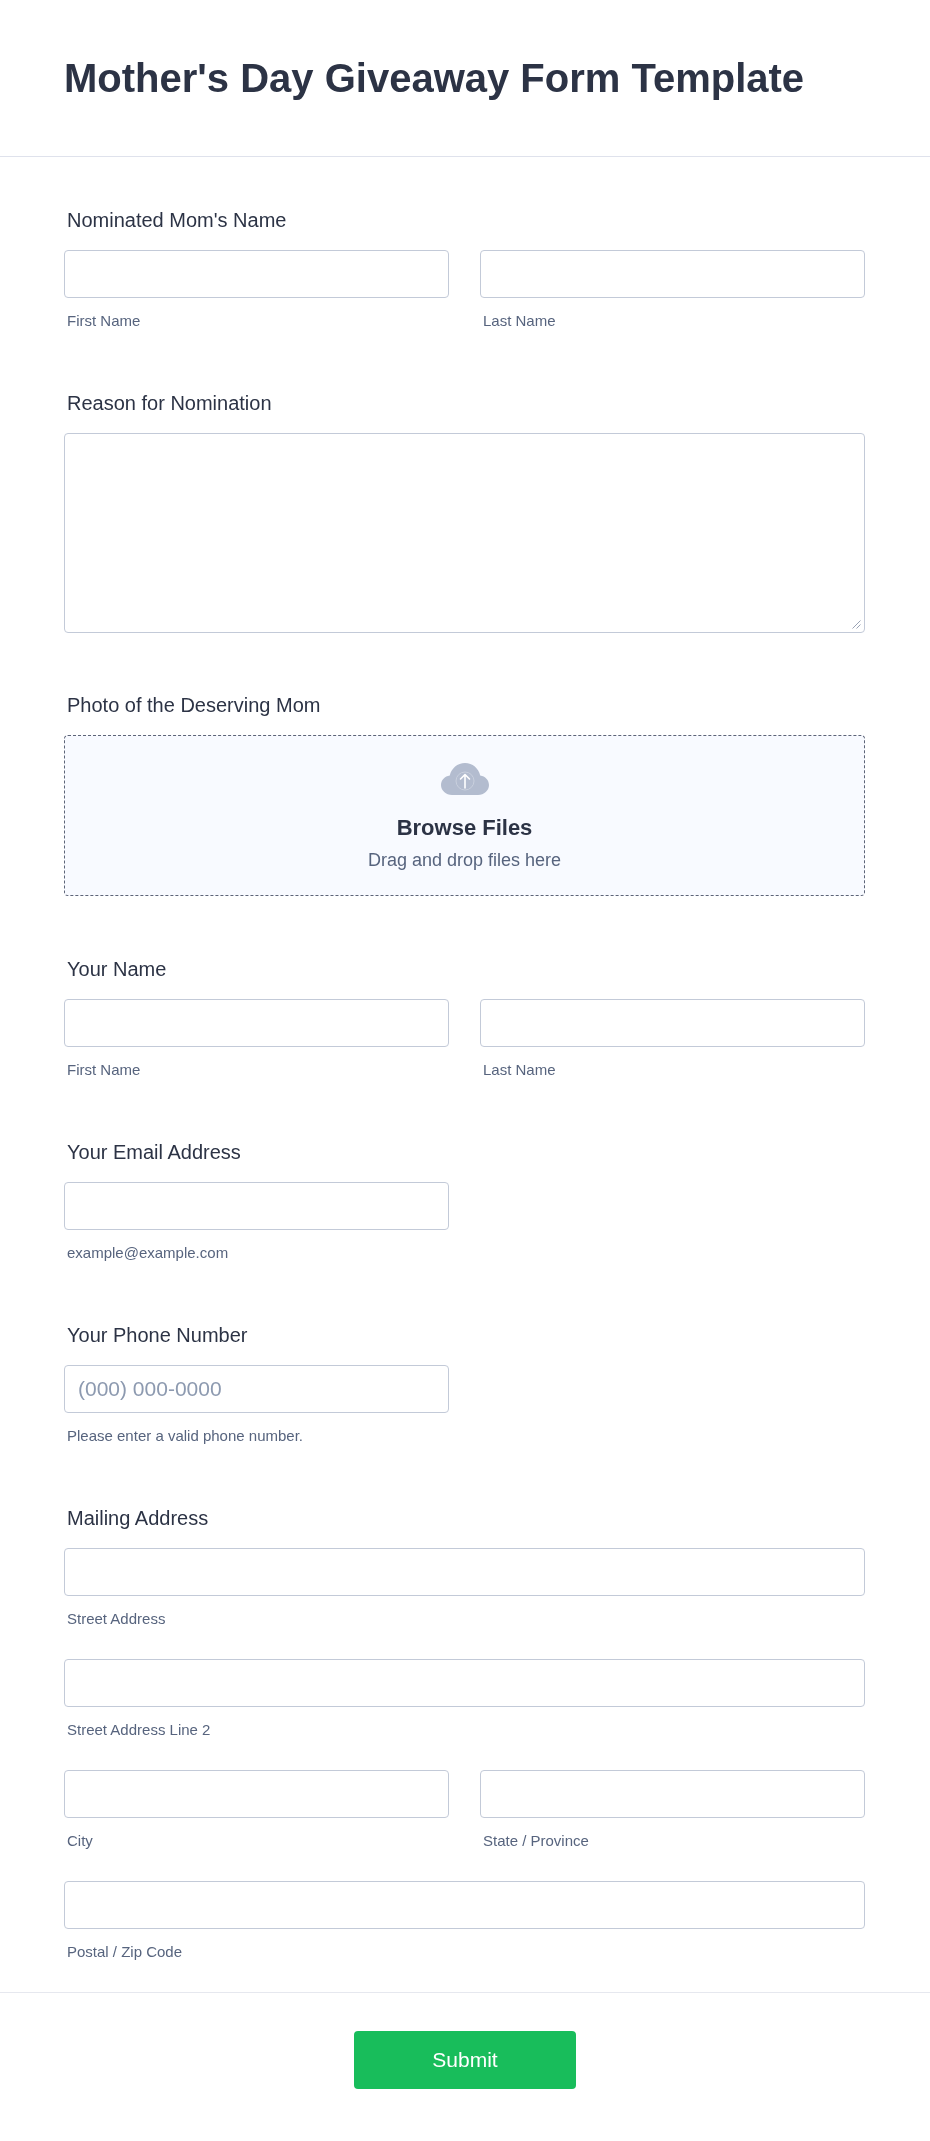 Image resolution: width=930 pixels, height=2141 pixels. Describe the element at coordinates (194, 705) in the screenshot. I see `field-label: Photo of the Deserving Mom` at that location.